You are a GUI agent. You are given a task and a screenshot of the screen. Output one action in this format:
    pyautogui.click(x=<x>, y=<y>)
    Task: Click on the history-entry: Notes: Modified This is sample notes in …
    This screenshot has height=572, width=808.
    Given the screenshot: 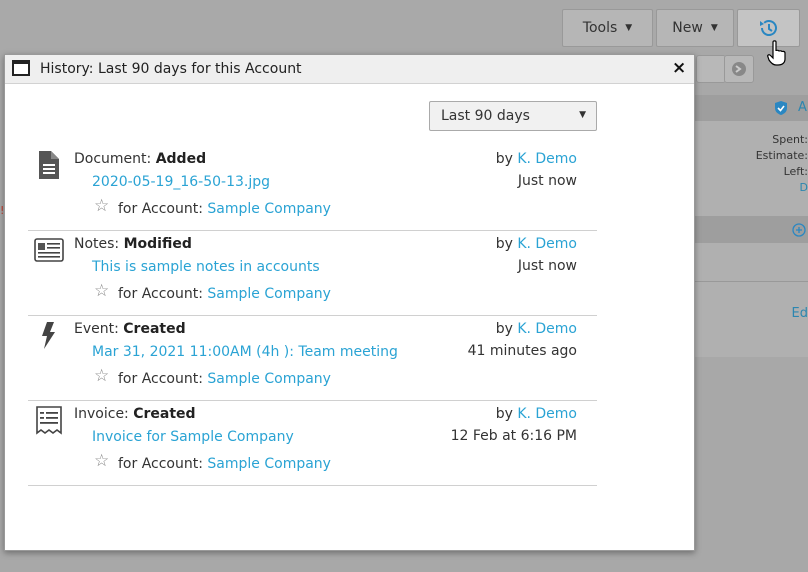 What is the action you would take?
    pyautogui.click(x=312, y=273)
    